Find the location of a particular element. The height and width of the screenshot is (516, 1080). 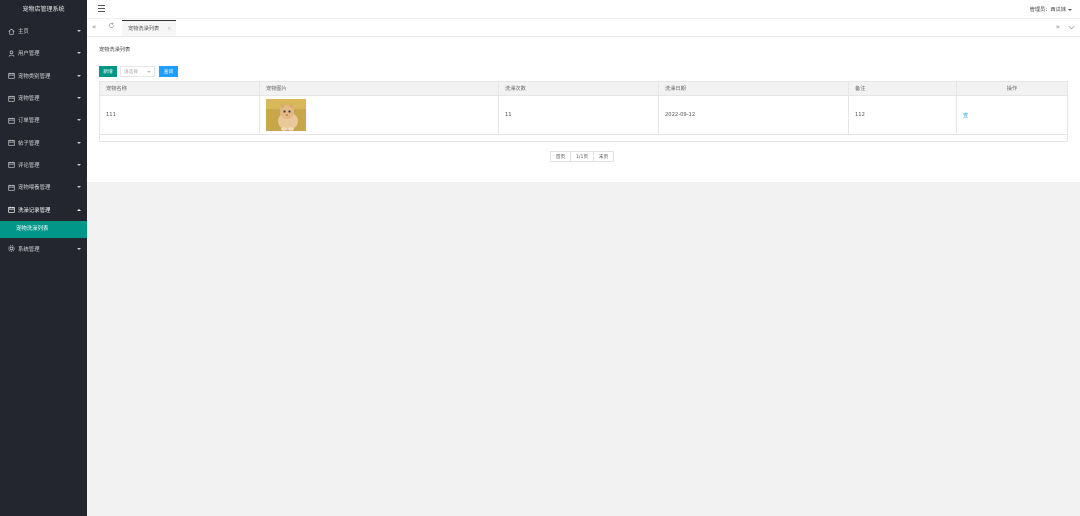

sidebar-item-label: 主页 is located at coordinates (23, 32).